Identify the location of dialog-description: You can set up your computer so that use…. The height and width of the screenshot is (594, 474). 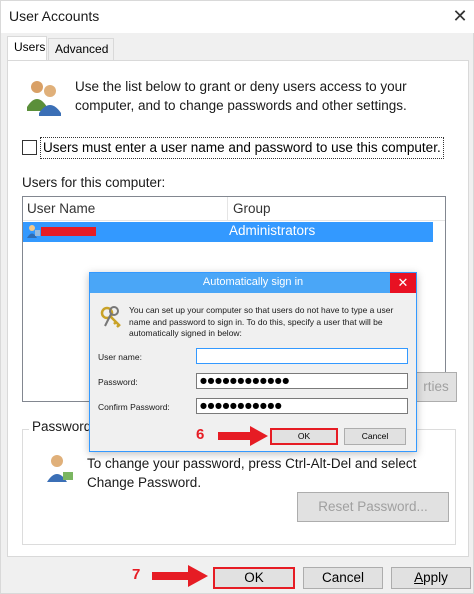
(261, 321).